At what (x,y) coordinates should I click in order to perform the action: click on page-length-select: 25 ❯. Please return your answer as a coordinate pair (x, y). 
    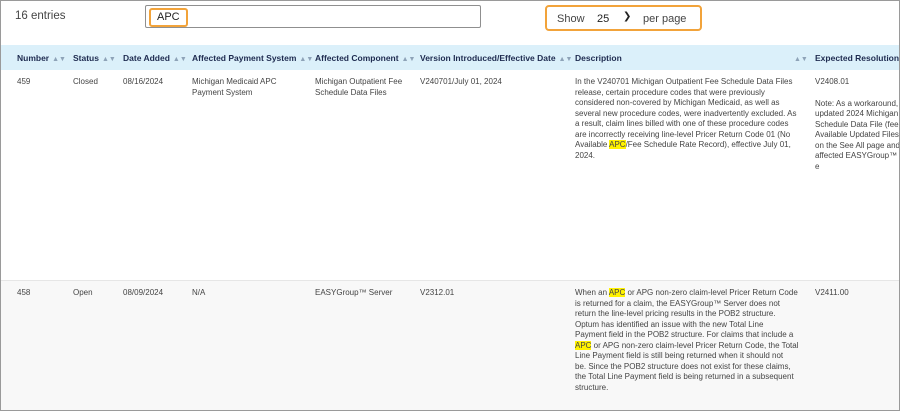
    Looking at the image, I should click on (612, 18).